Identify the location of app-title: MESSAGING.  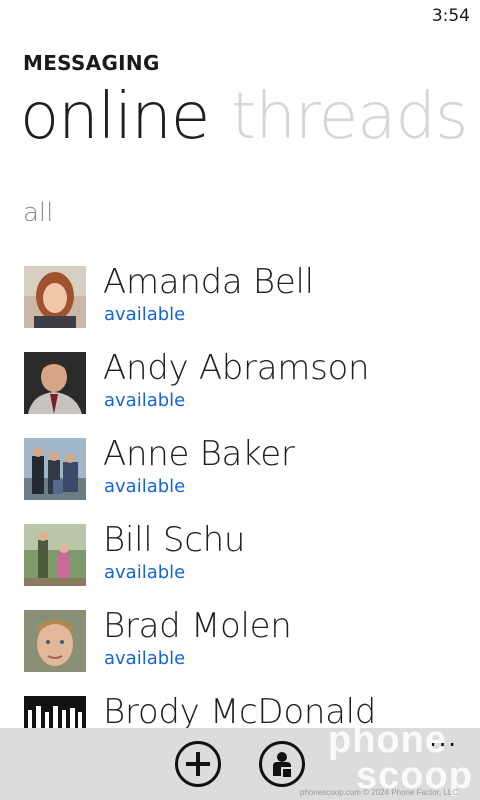
(91, 63).